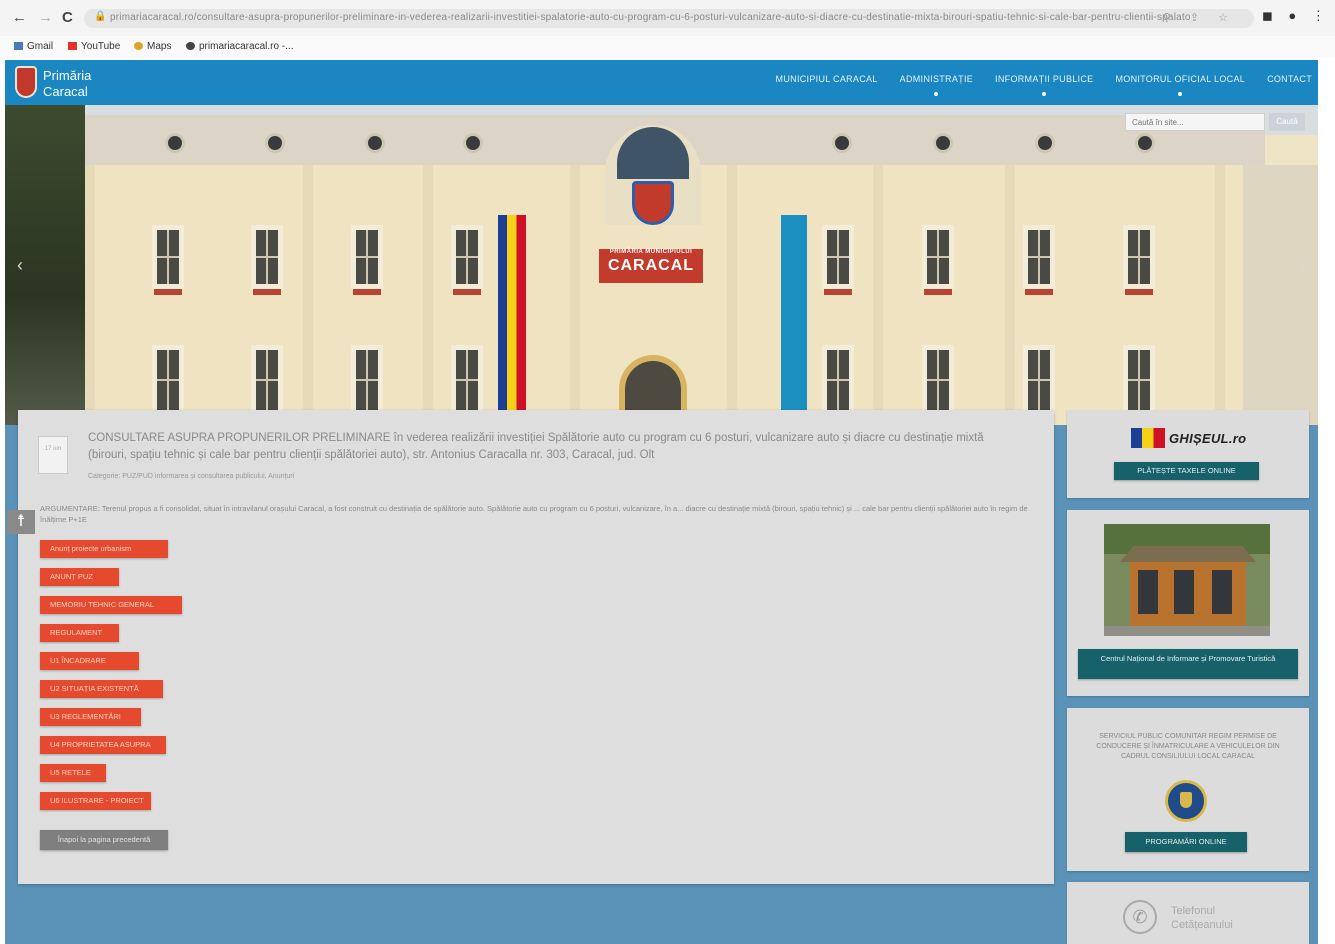  I want to click on city-crest-icon, so click(26, 82).